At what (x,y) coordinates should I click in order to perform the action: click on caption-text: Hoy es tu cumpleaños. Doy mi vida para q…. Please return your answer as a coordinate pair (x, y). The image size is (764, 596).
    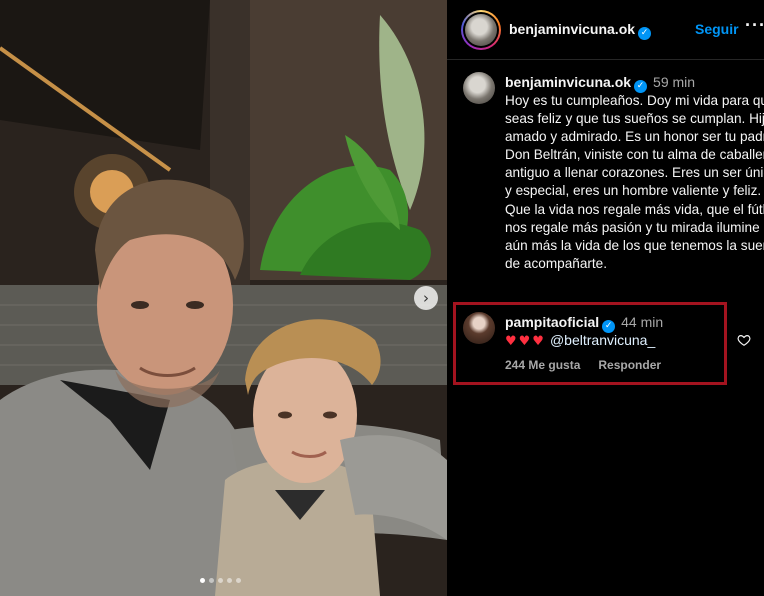
    Looking at the image, I should click on (634, 182).